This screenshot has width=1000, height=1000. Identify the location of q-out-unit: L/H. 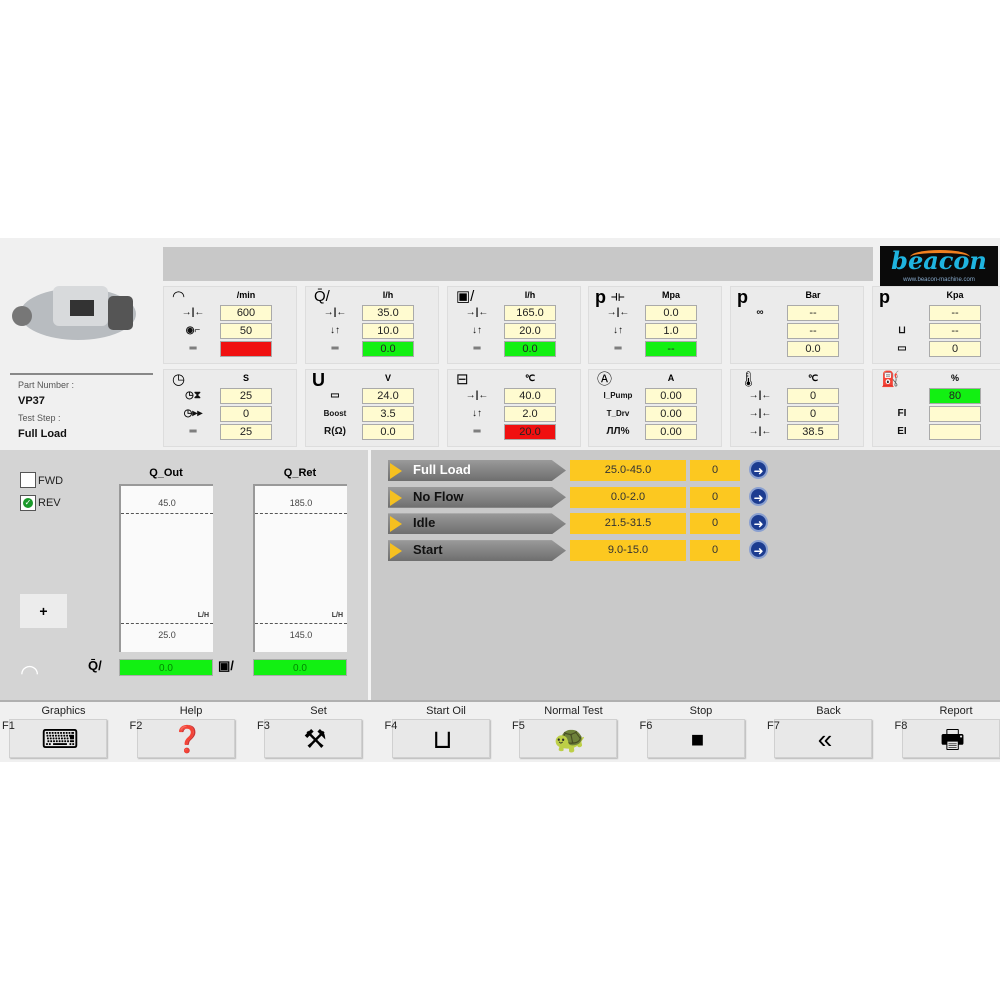
(203, 615).